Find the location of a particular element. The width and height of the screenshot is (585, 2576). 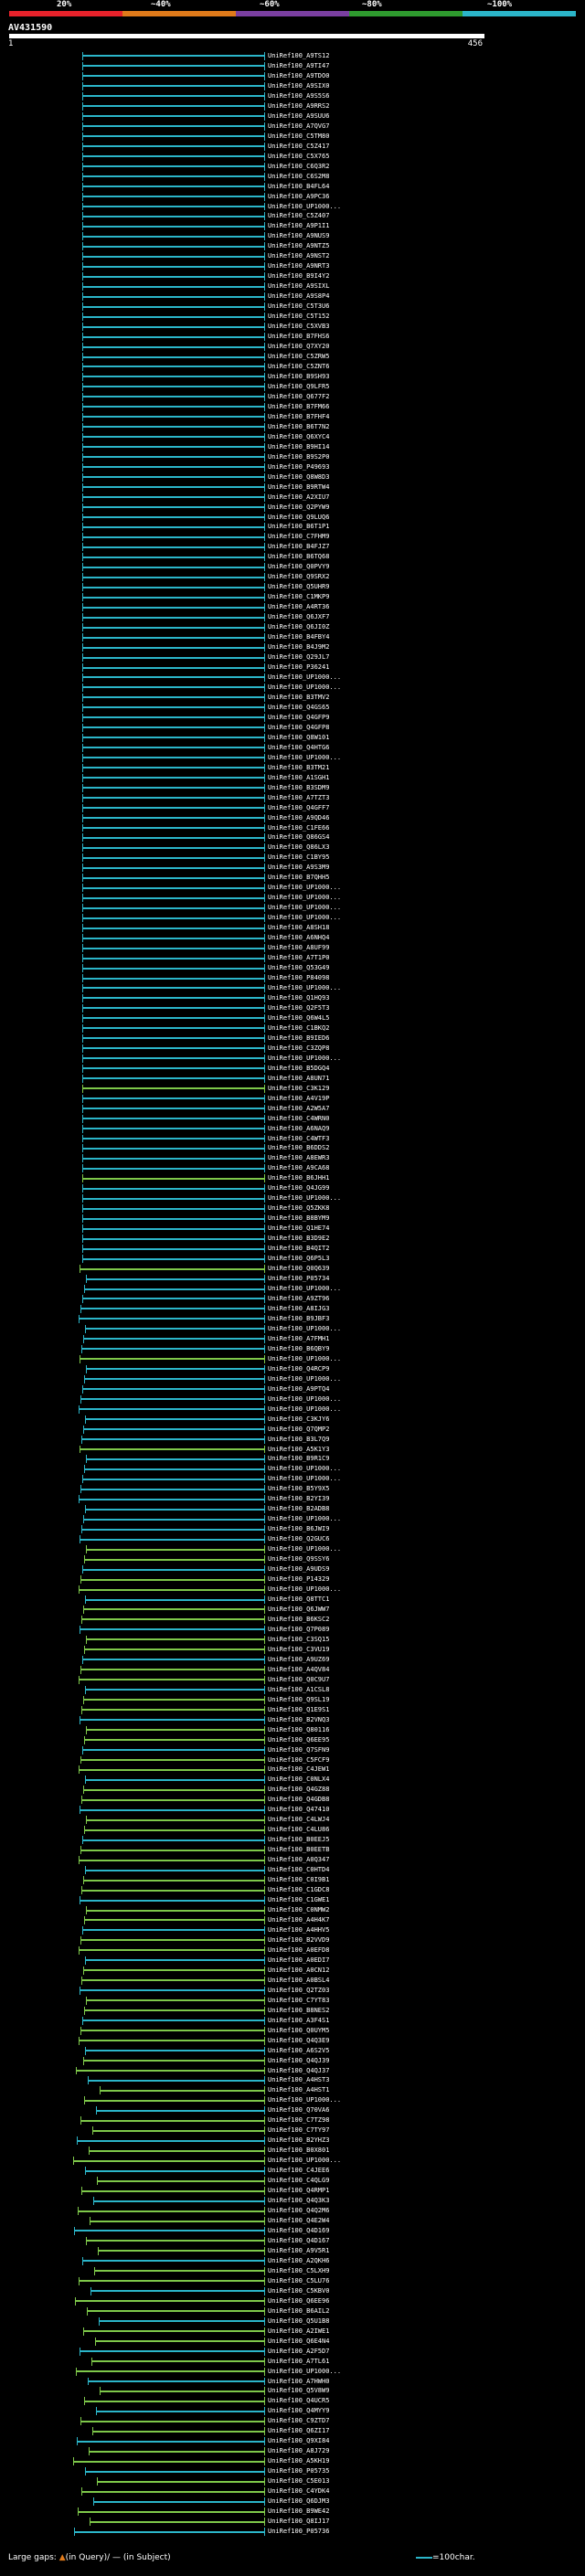

hit-id-link: UniRef100_Q70VA6 is located at coordinates (299, 2110).